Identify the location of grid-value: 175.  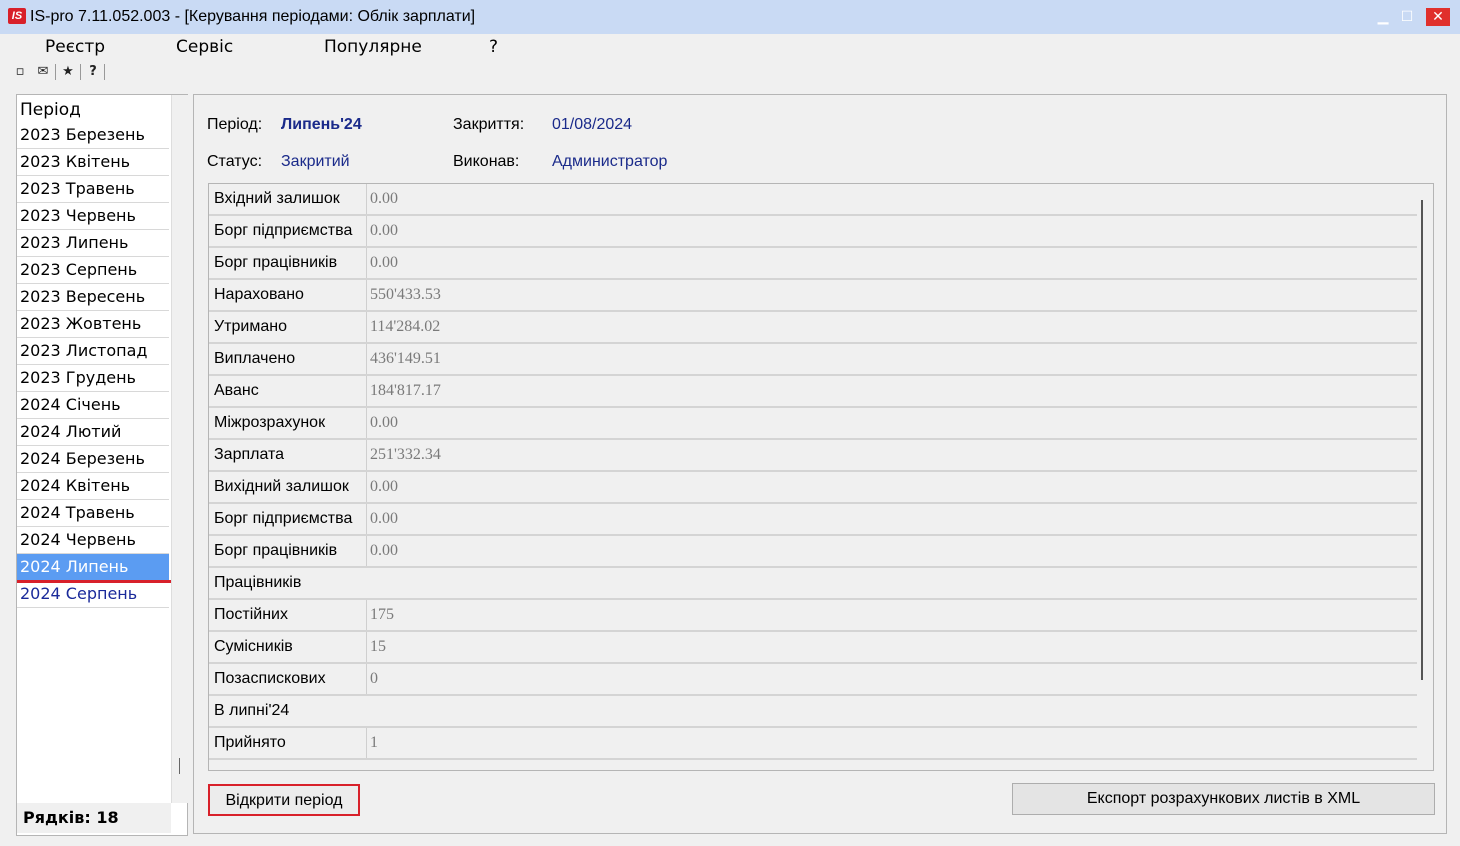
(382, 614).